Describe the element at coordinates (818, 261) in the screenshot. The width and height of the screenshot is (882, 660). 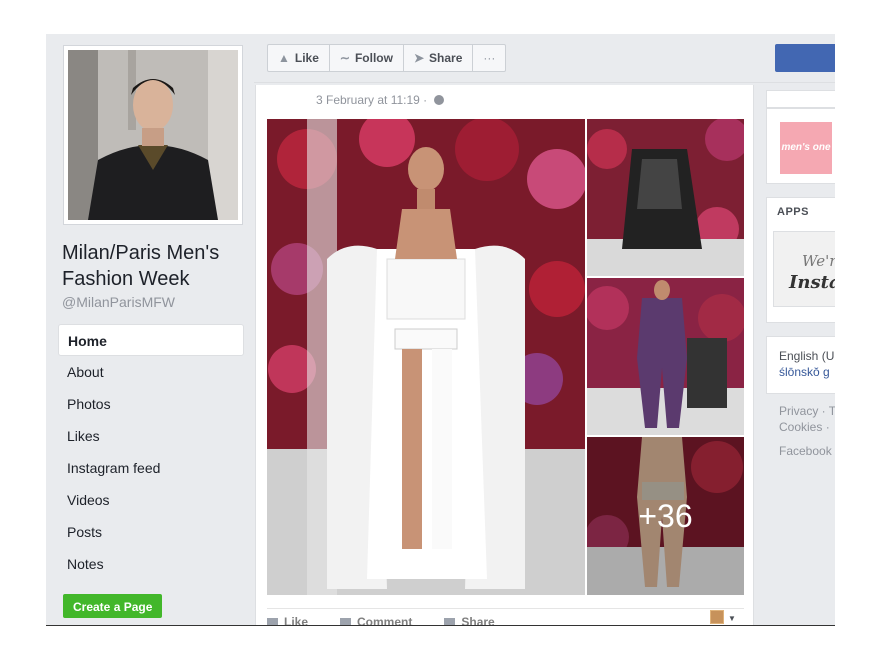
I see `app-tile-line1: We're` at that location.